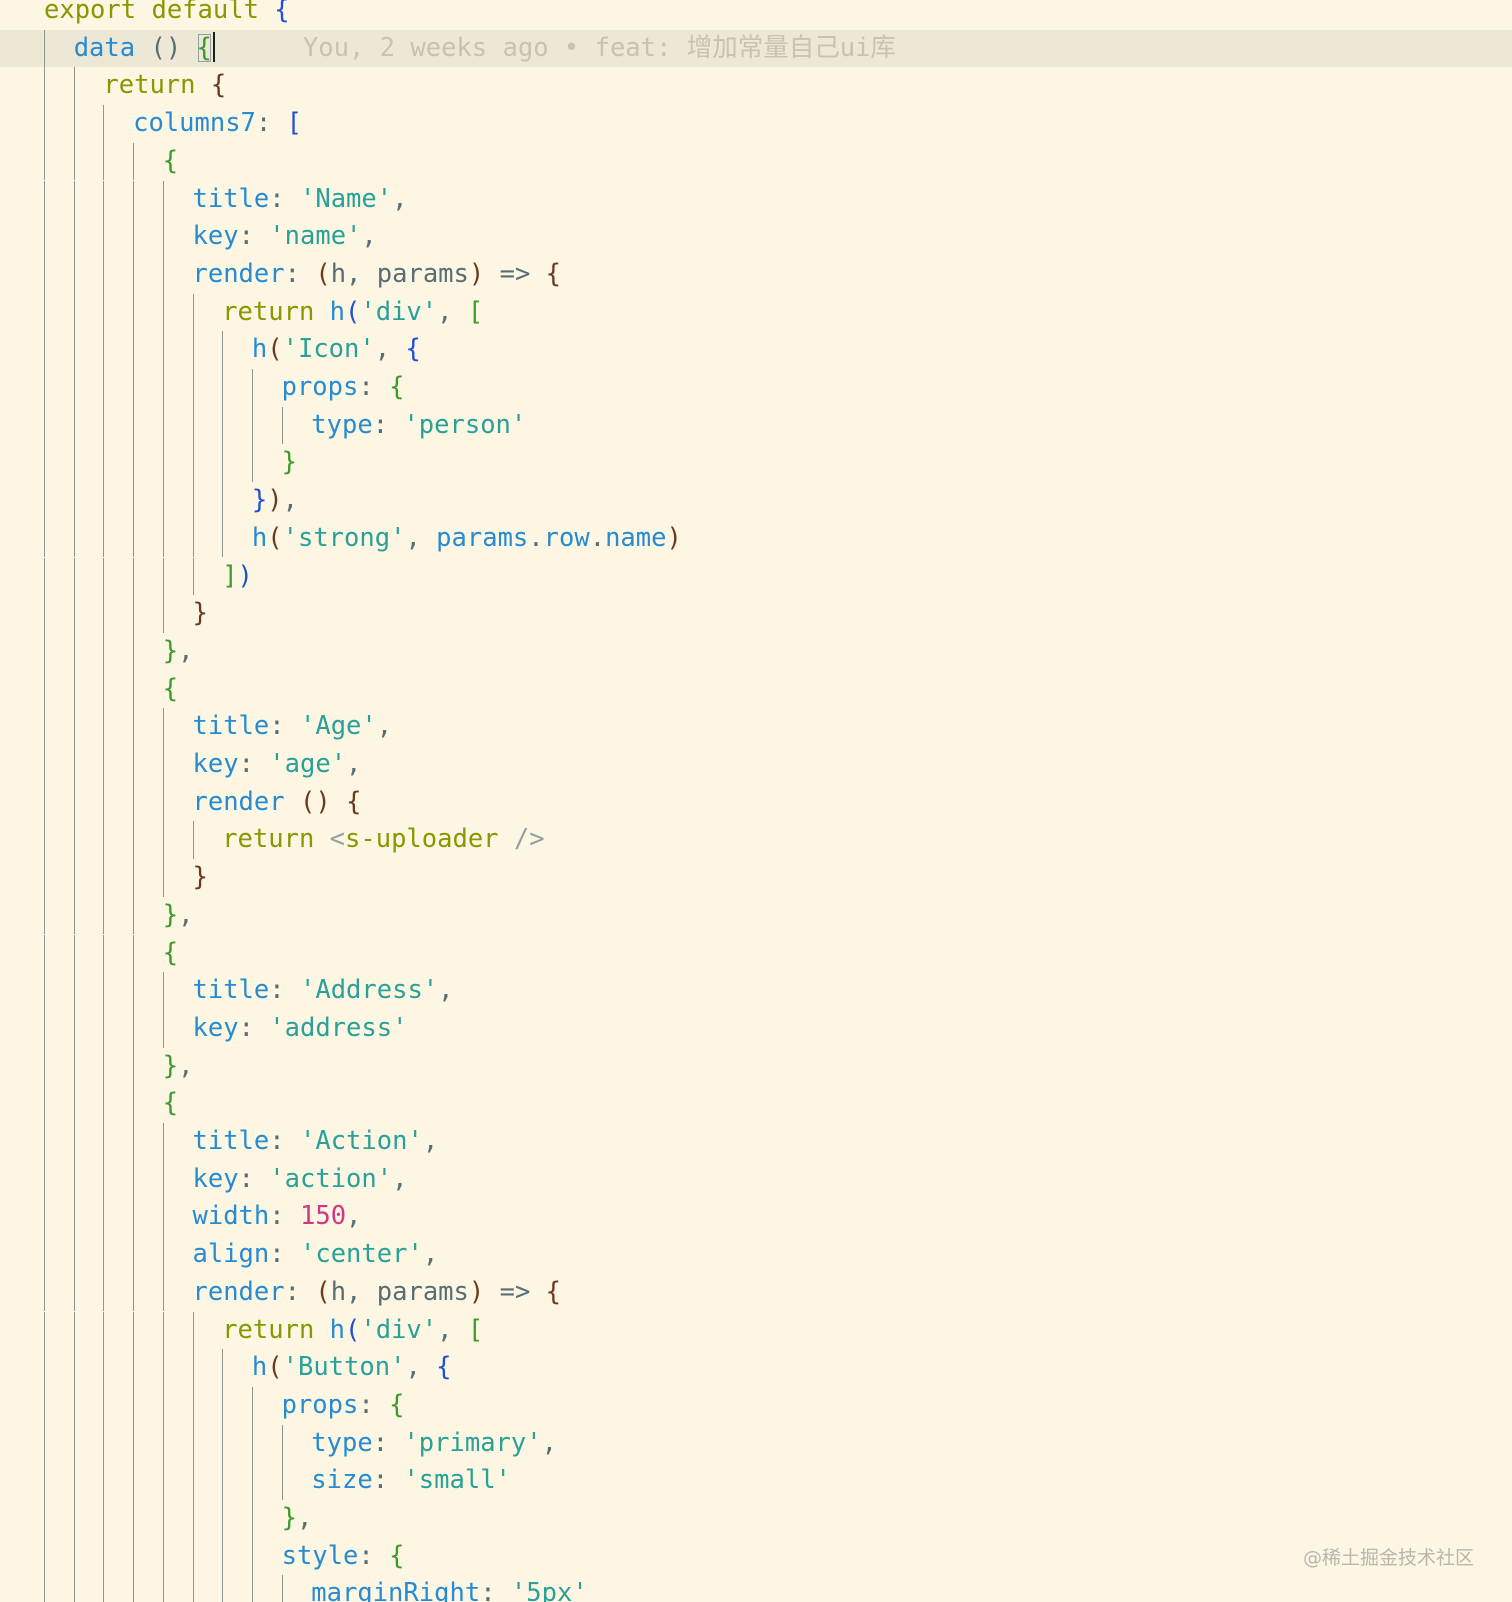 This screenshot has width=1512, height=1602. Describe the element at coordinates (756, 765) in the screenshot. I see `code-line: key: 'age',` at that location.